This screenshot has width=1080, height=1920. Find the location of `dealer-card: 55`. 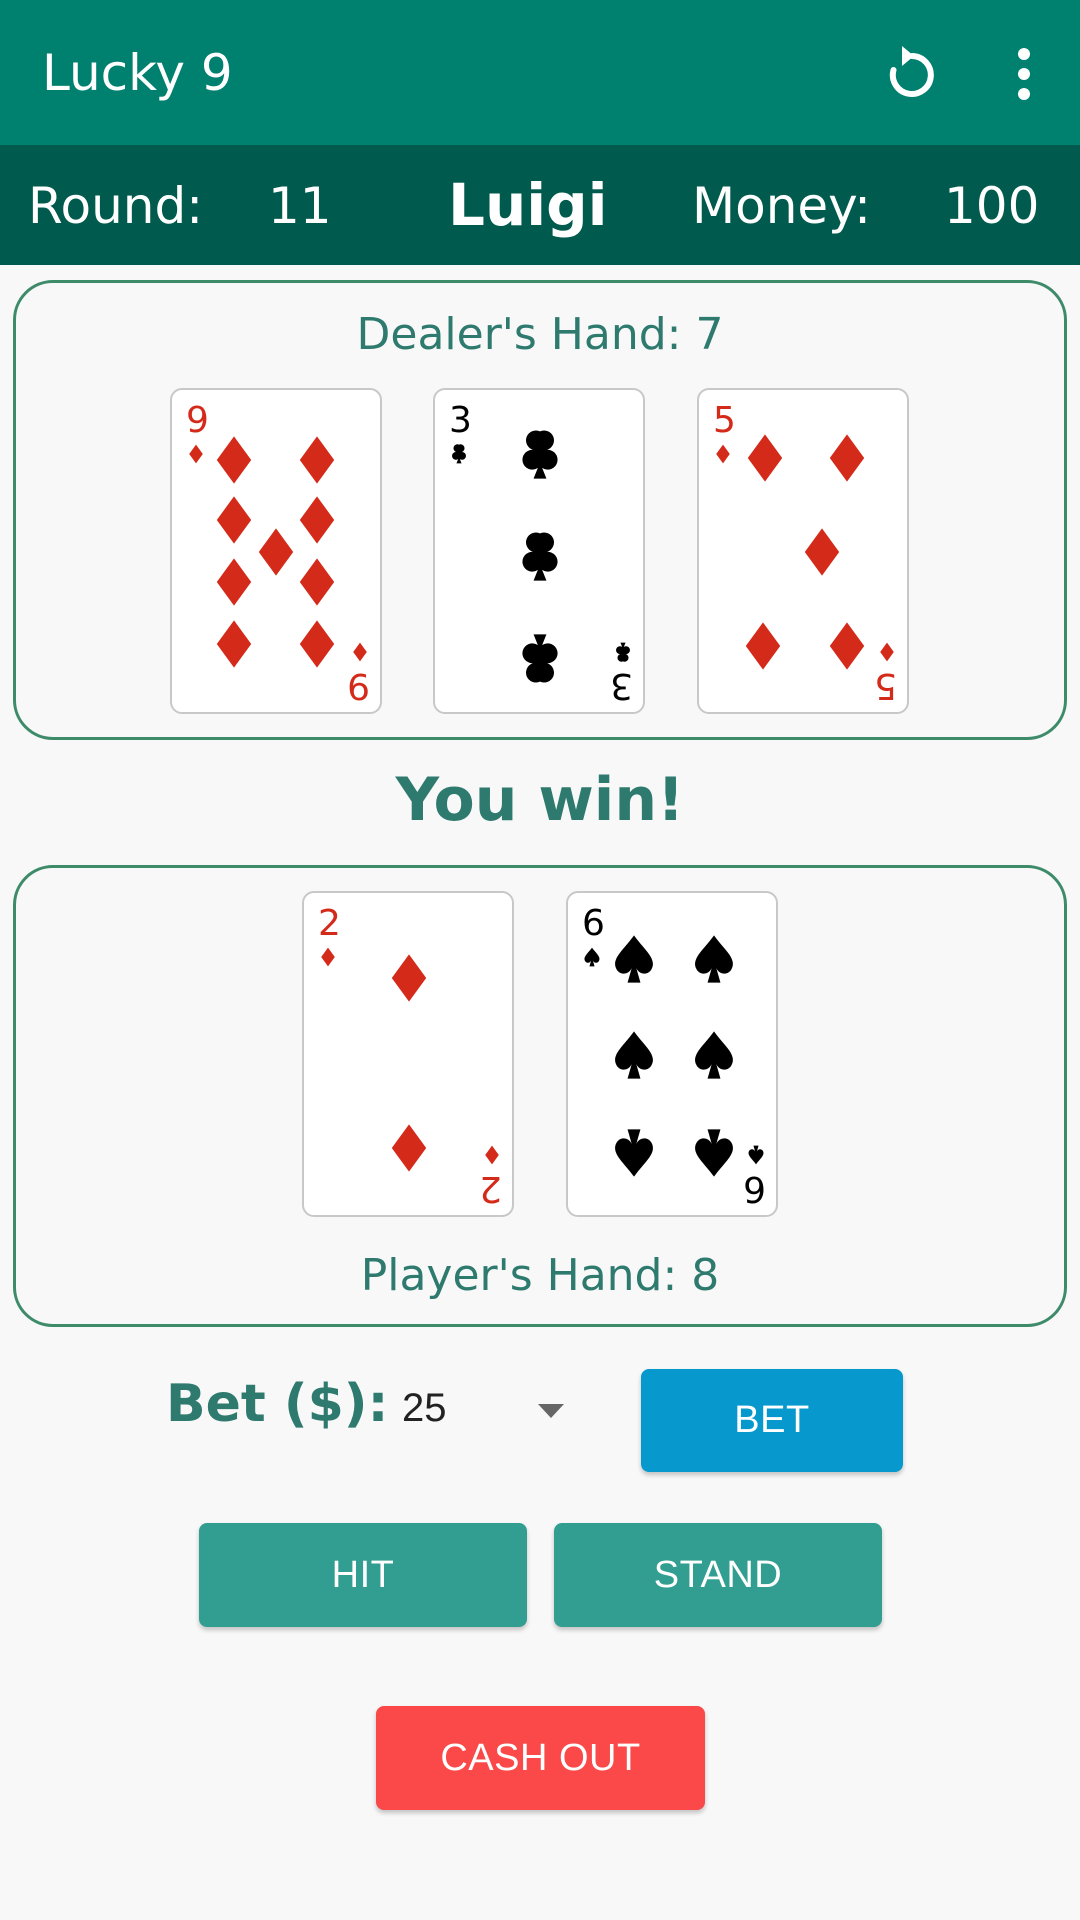

dealer-card: 55 is located at coordinates (803, 551).